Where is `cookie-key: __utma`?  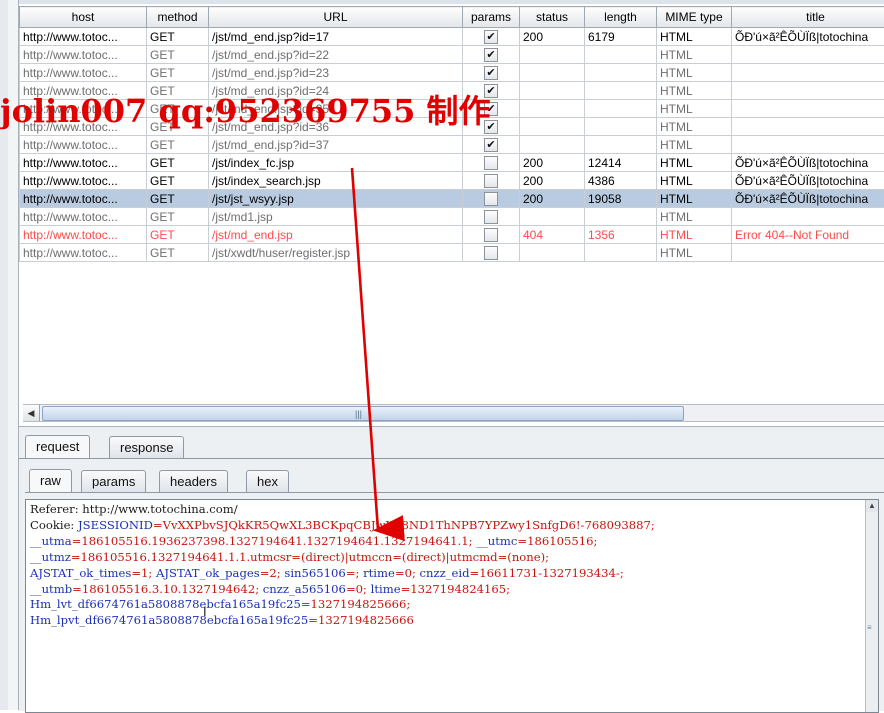
cookie-key: __utma is located at coordinates (51, 541).